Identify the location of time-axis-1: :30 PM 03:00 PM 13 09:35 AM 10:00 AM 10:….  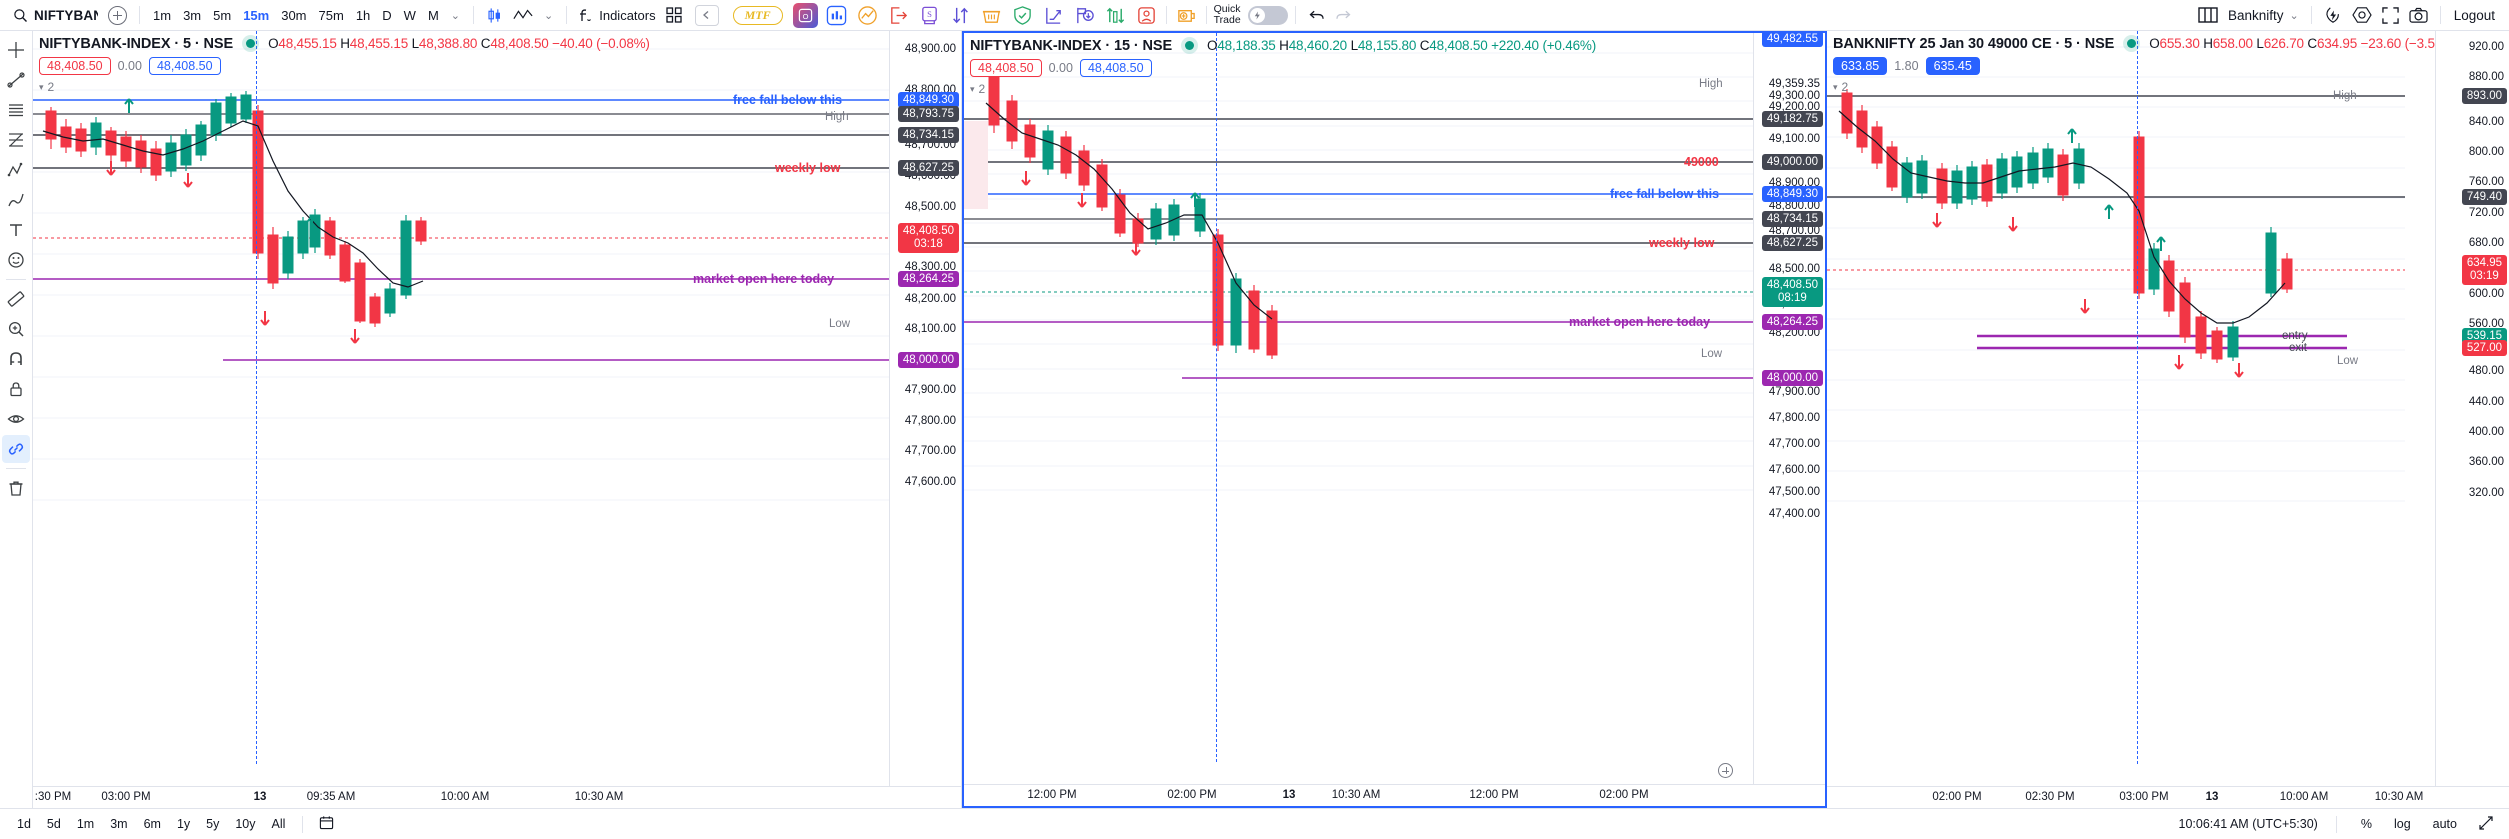
(497, 797).